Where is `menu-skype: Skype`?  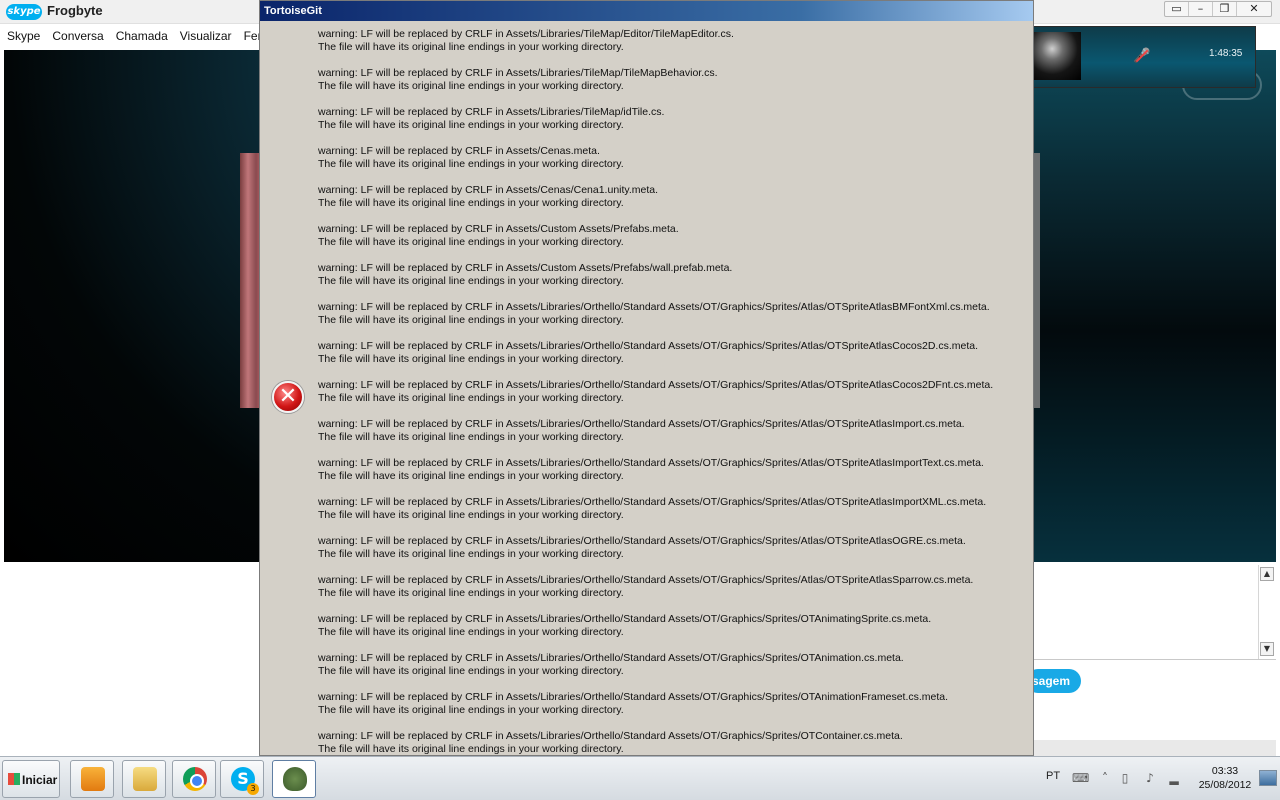 menu-skype: Skype is located at coordinates (22, 36).